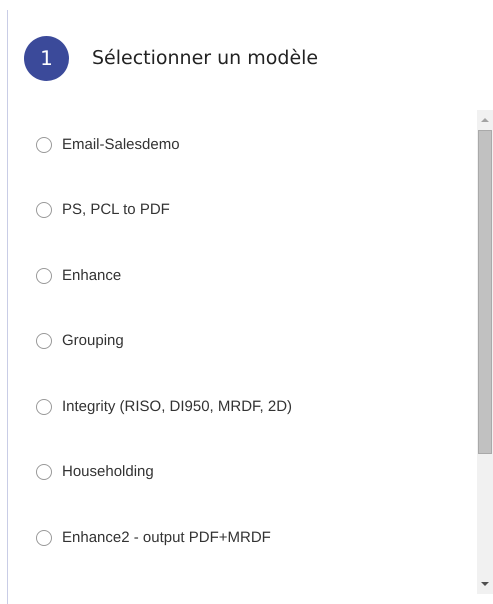  Describe the element at coordinates (108, 472) in the screenshot. I see `radio-label: Householding` at that location.